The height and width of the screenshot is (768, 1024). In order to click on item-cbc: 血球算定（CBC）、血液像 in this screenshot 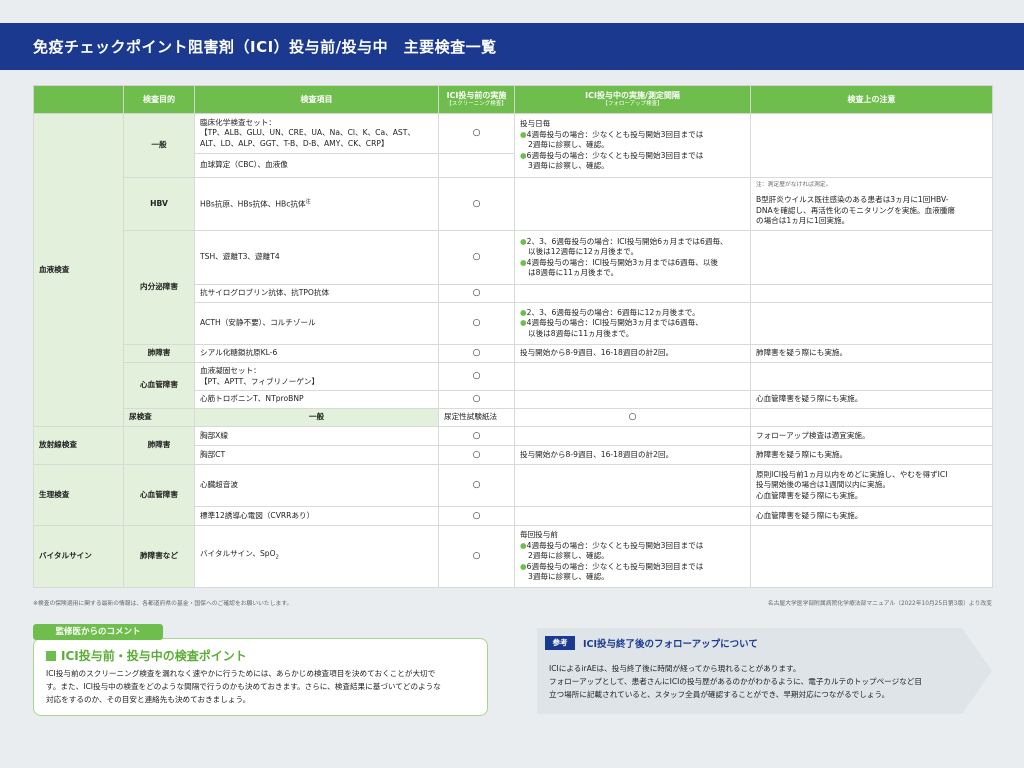, I will do `click(316, 165)`.